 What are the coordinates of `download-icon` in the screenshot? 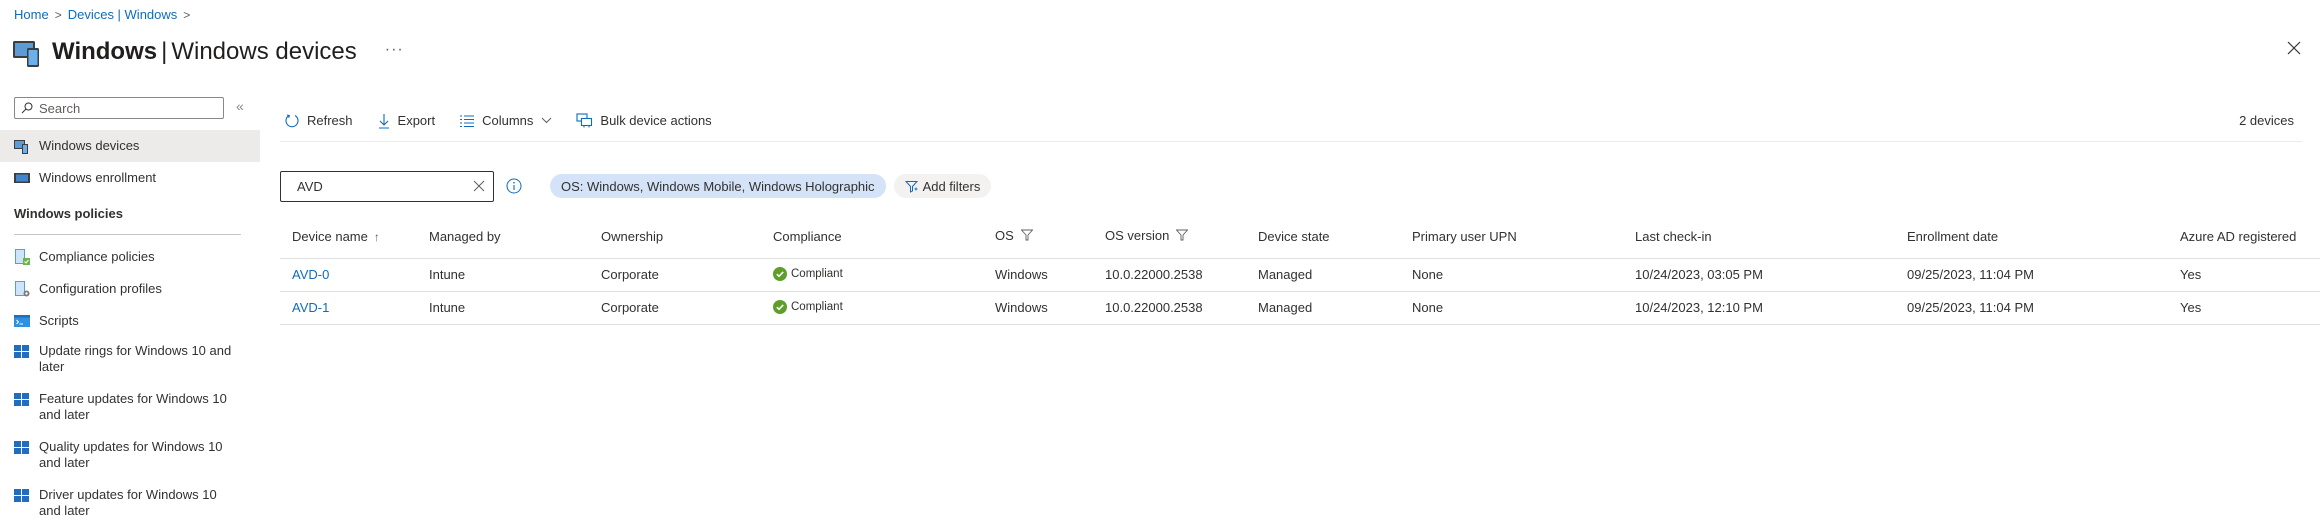 It's located at (383, 121).